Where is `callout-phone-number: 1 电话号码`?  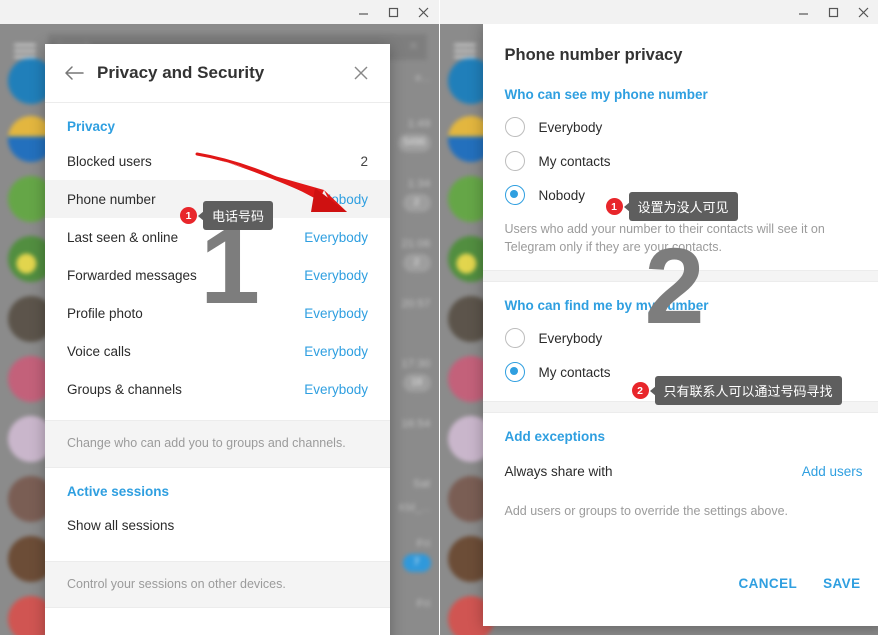
callout-phone-number: 1 电话号码 is located at coordinates (227, 215).